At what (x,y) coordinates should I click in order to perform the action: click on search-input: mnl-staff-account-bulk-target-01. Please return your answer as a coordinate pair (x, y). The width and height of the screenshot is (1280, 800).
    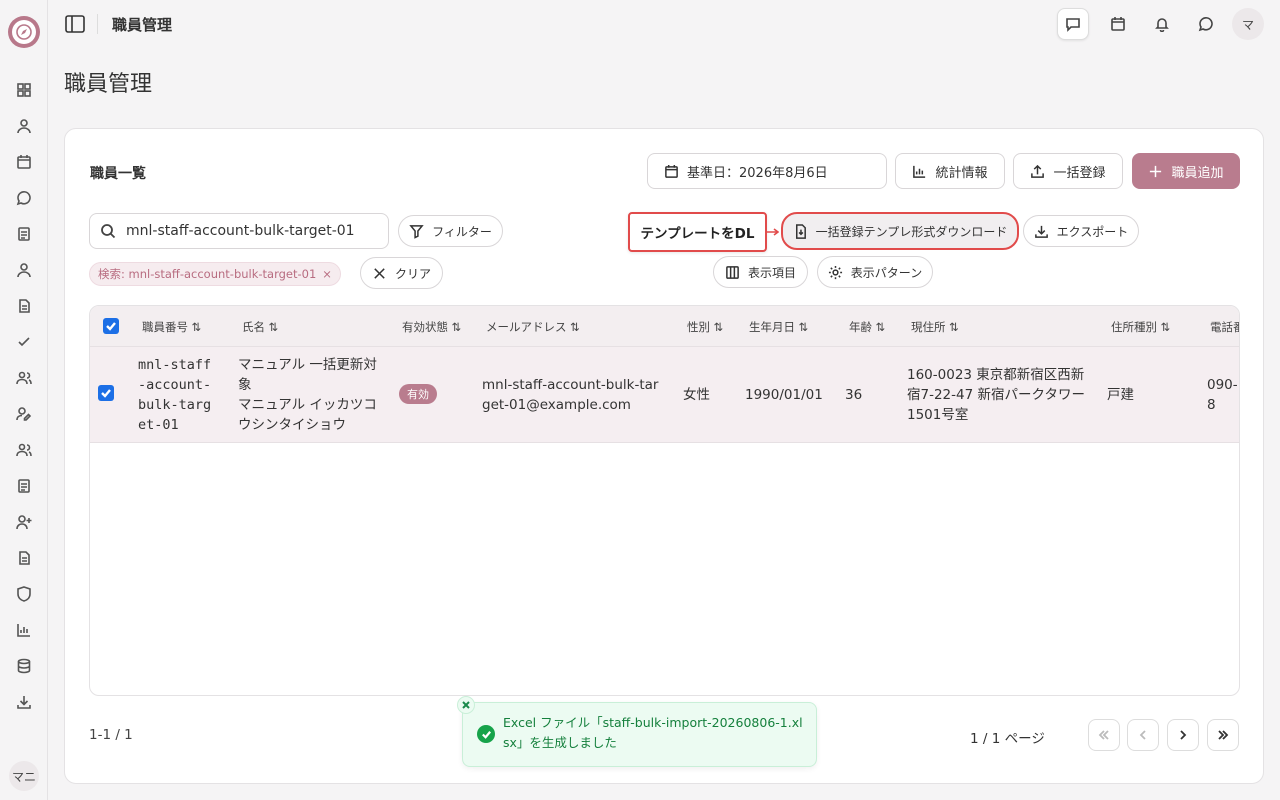
    Looking at the image, I should click on (239, 231).